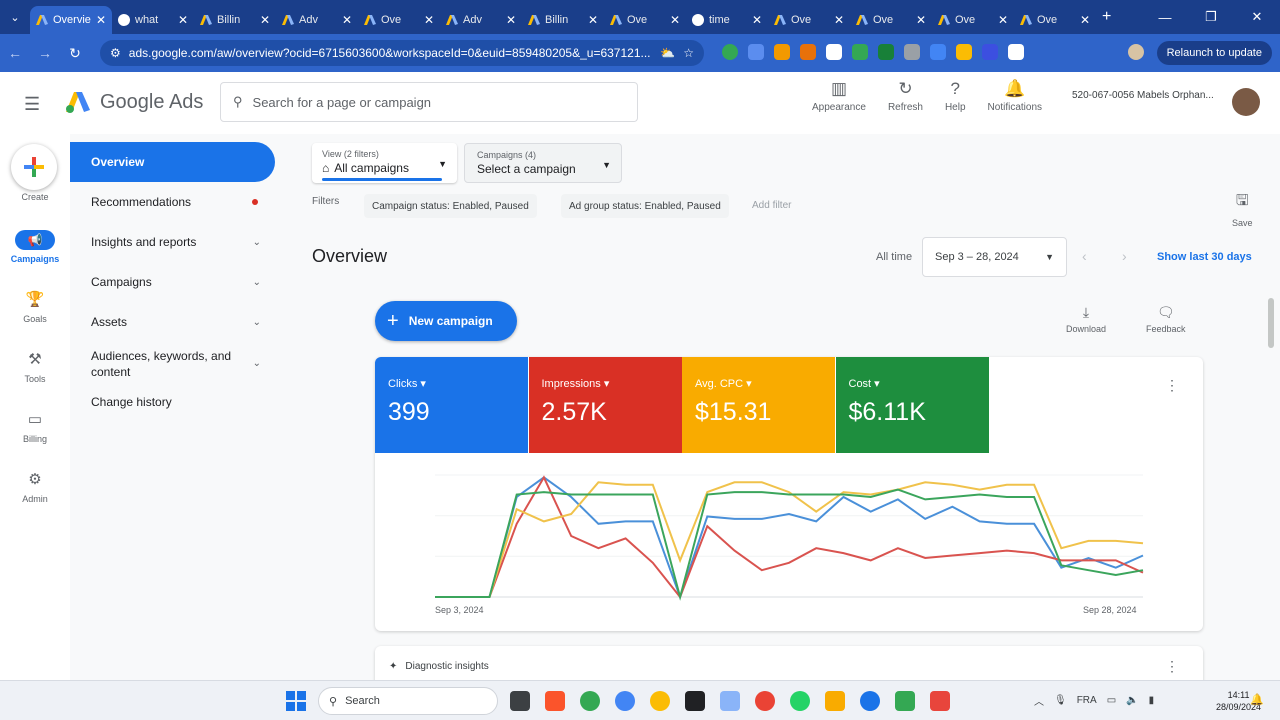 The image size is (1280, 720). Describe the element at coordinates (153, 20) in the screenshot. I see `browser-tab: what ✕` at that location.